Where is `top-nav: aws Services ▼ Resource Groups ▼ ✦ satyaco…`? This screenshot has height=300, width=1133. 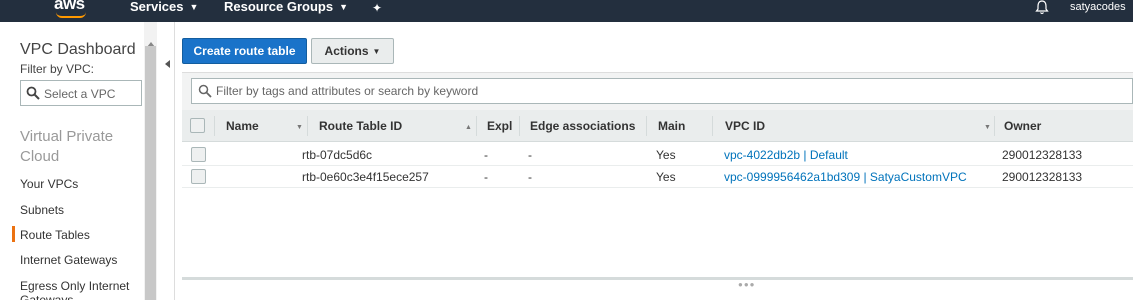
top-nav: aws Services ▼ Resource Groups ▼ ✦ satyaco… is located at coordinates (566, 11).